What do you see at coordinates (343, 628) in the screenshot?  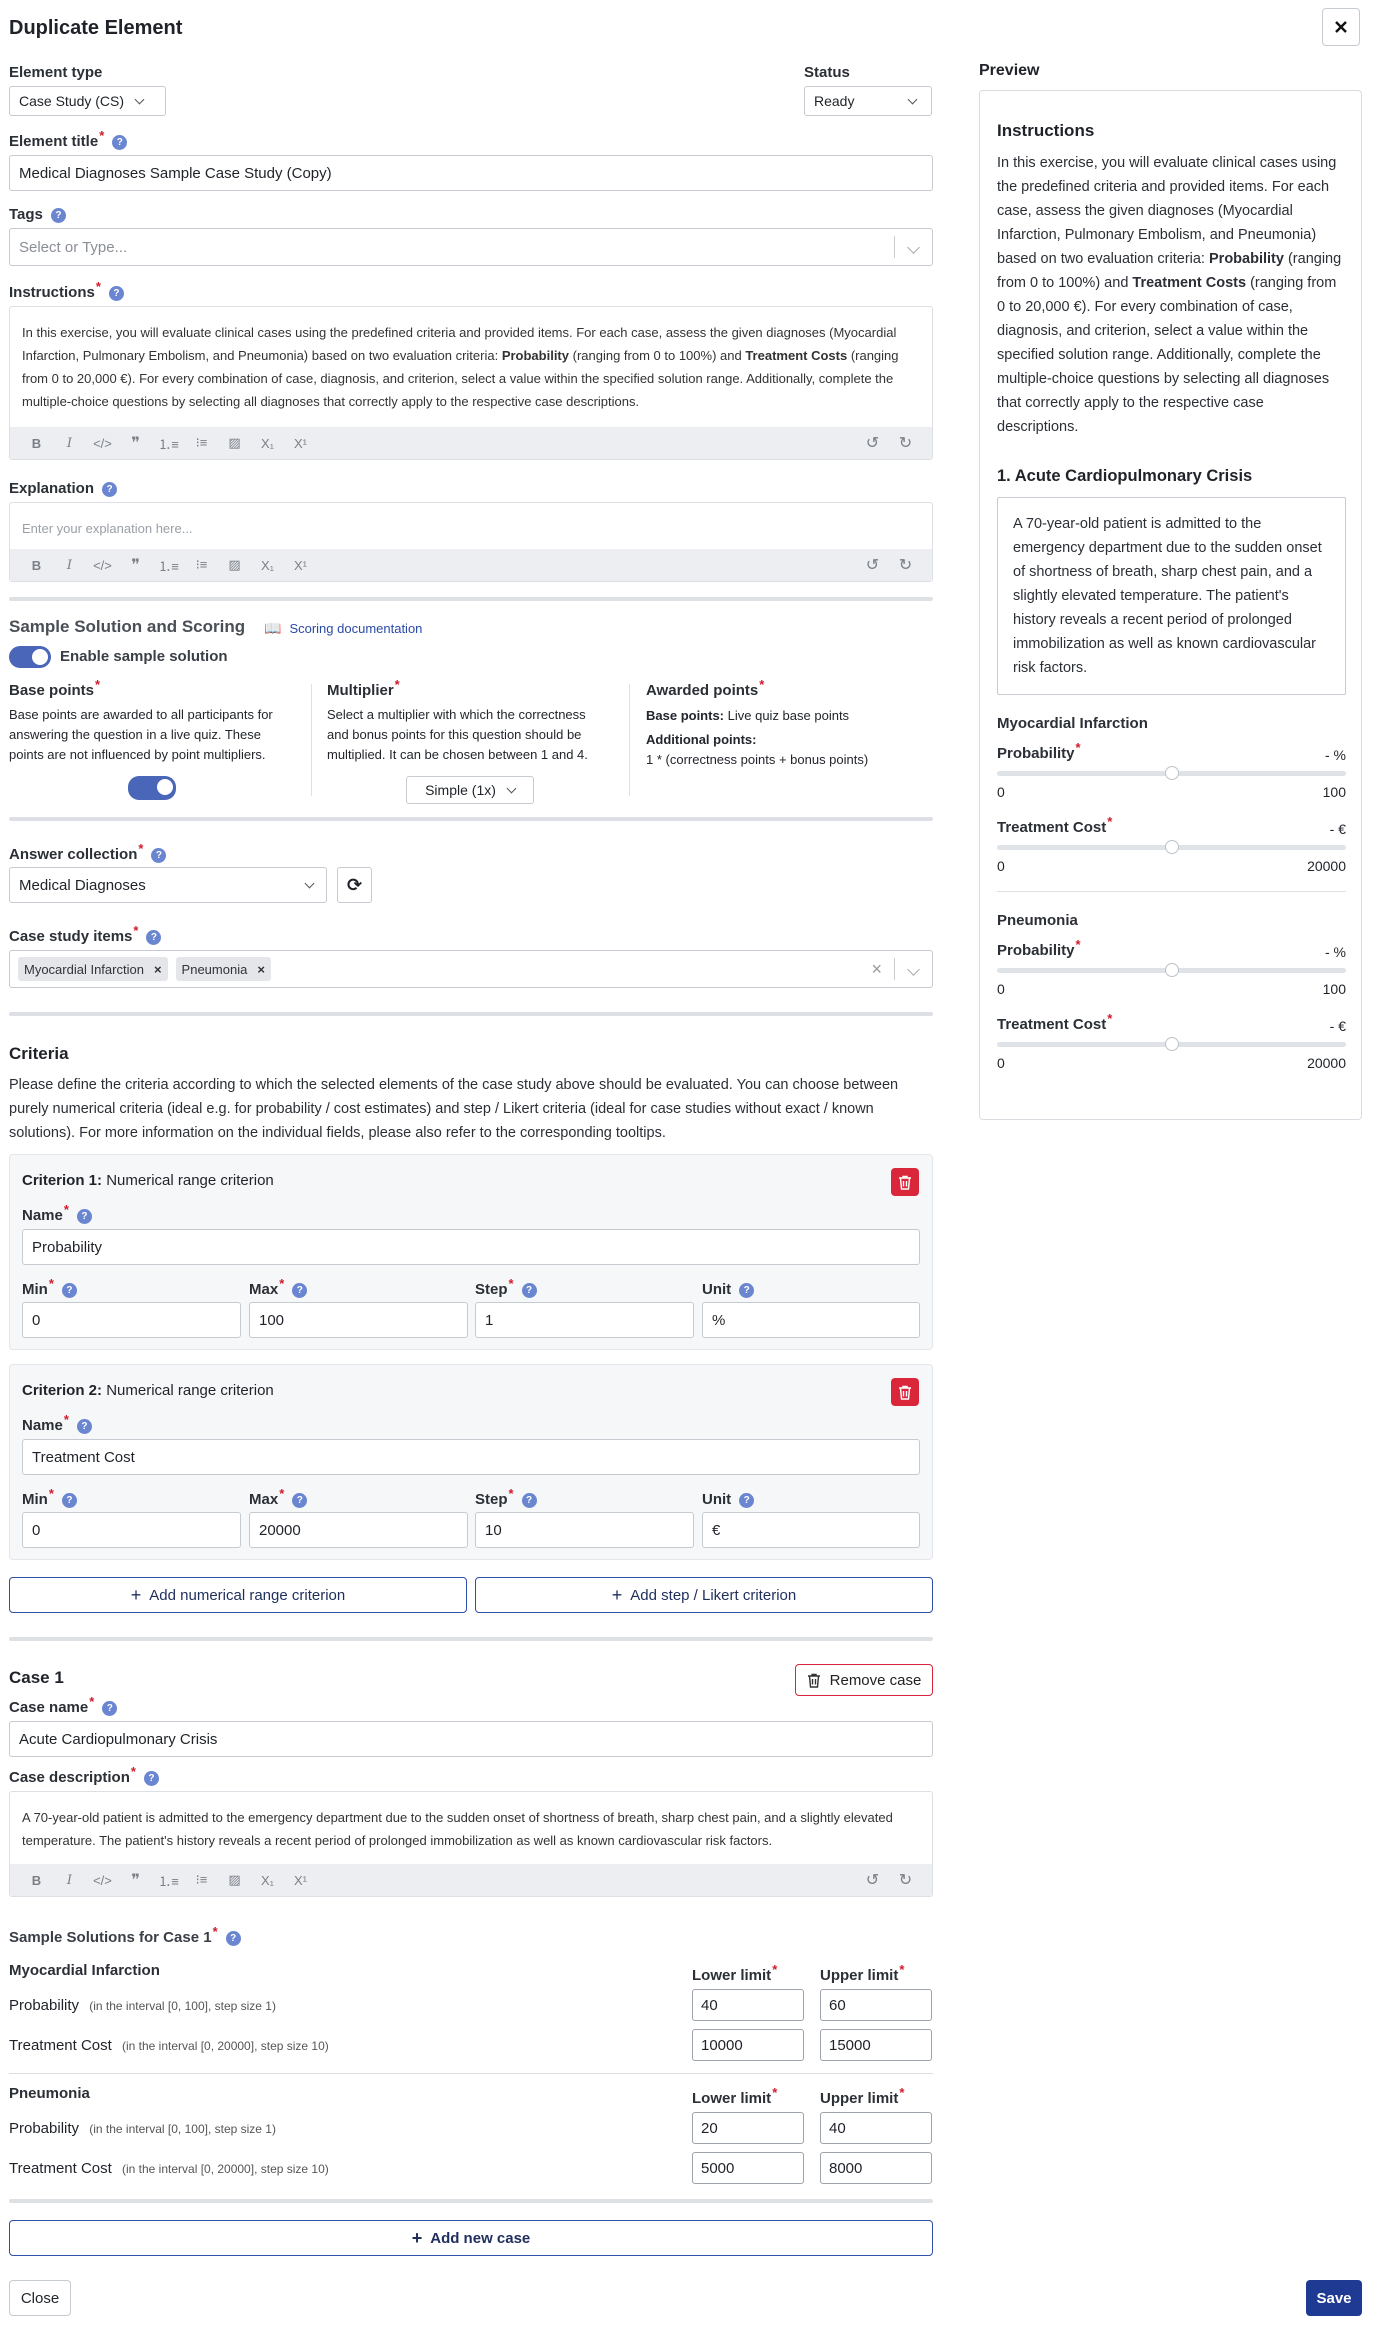 I see `scoring-doc-link: 📖 Scoring documentation` at bounding box center [343, 628].